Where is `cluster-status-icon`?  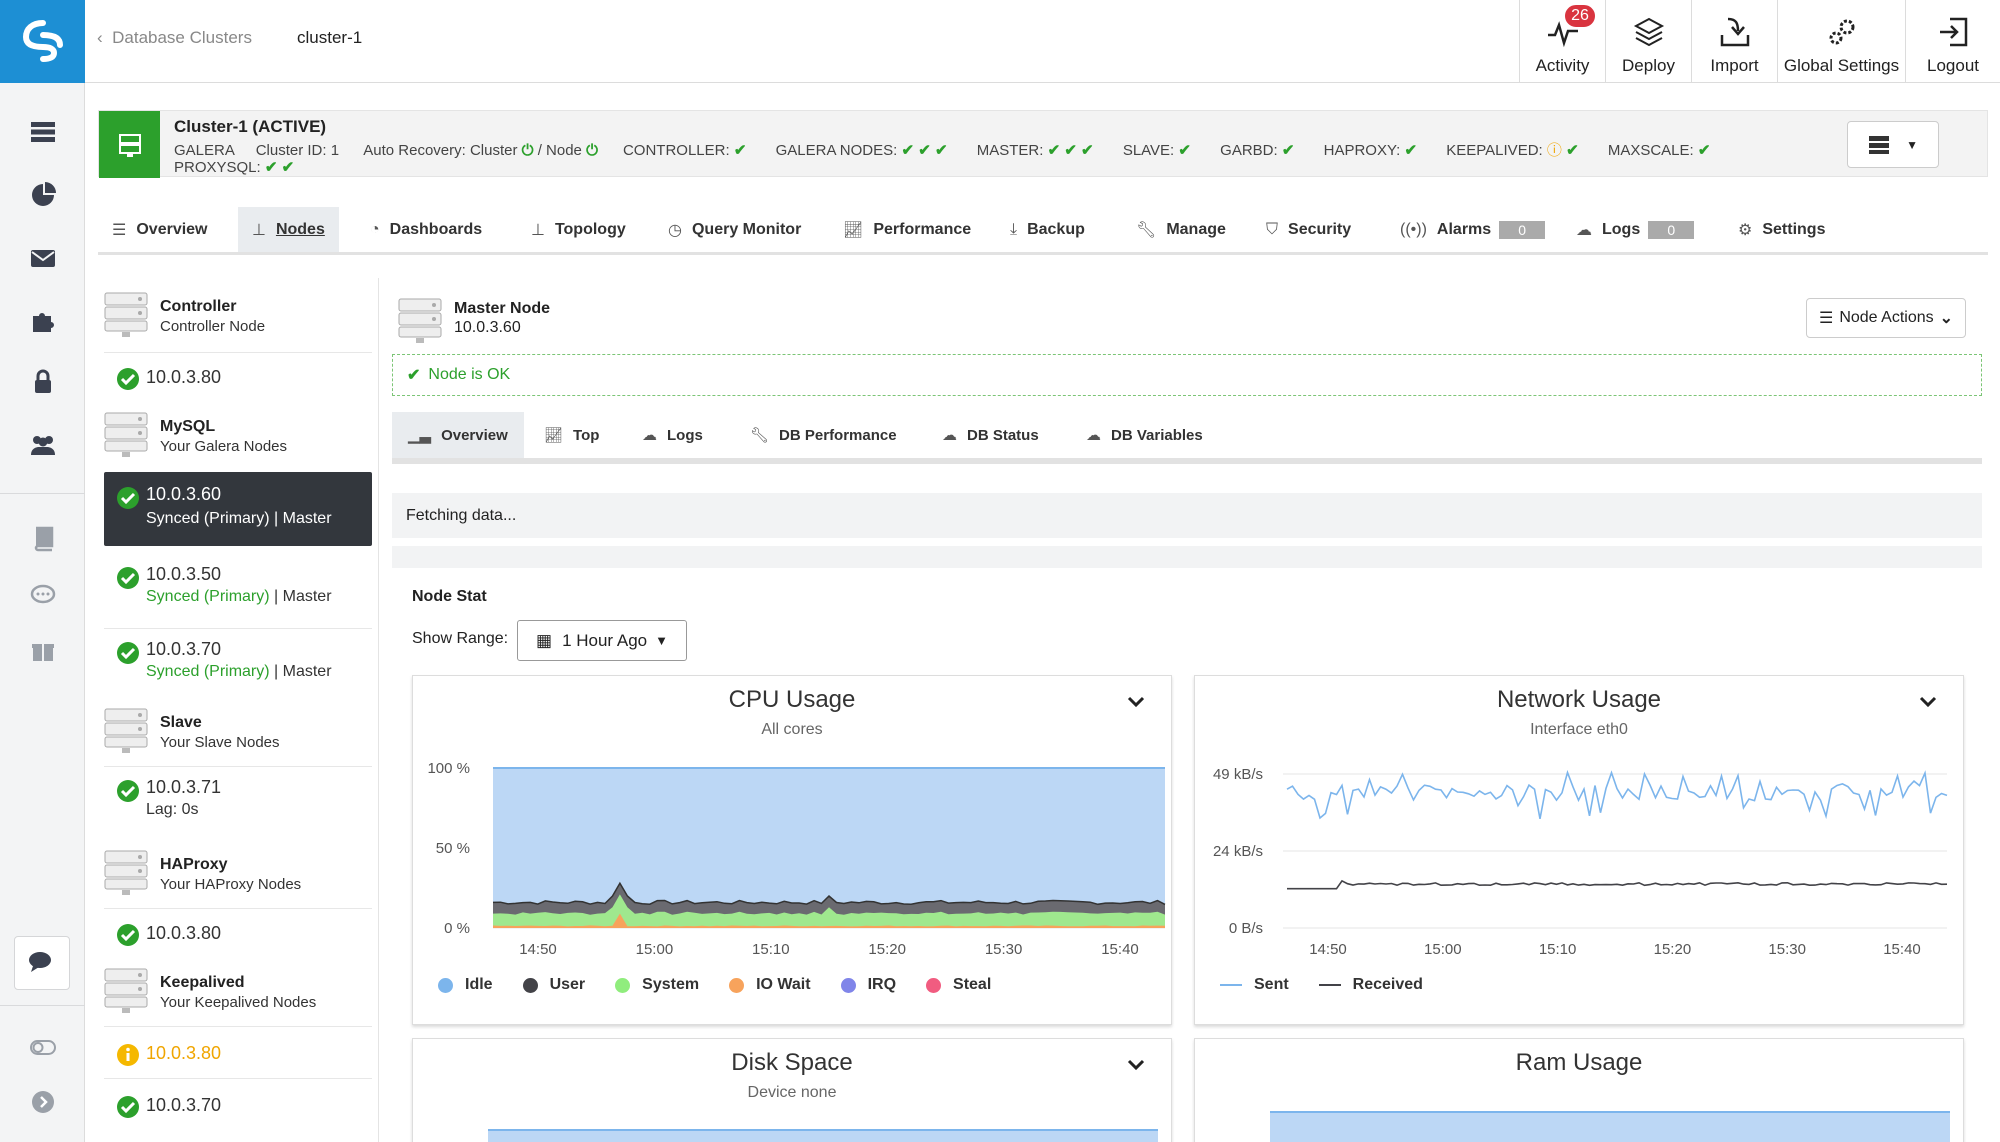 cluster-status-icon is located at coordinates (129, 144).